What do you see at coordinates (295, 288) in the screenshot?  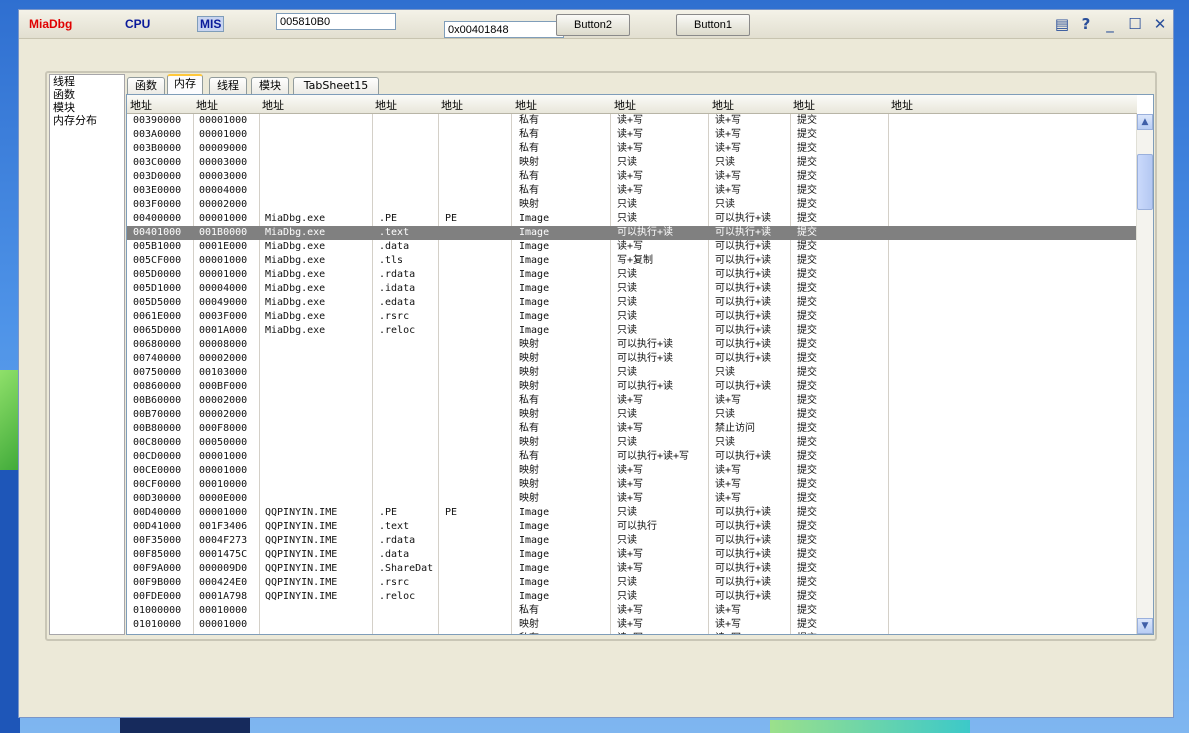 I see `table-cell: MiaDbg.exe` at bounding box center [295, 288].